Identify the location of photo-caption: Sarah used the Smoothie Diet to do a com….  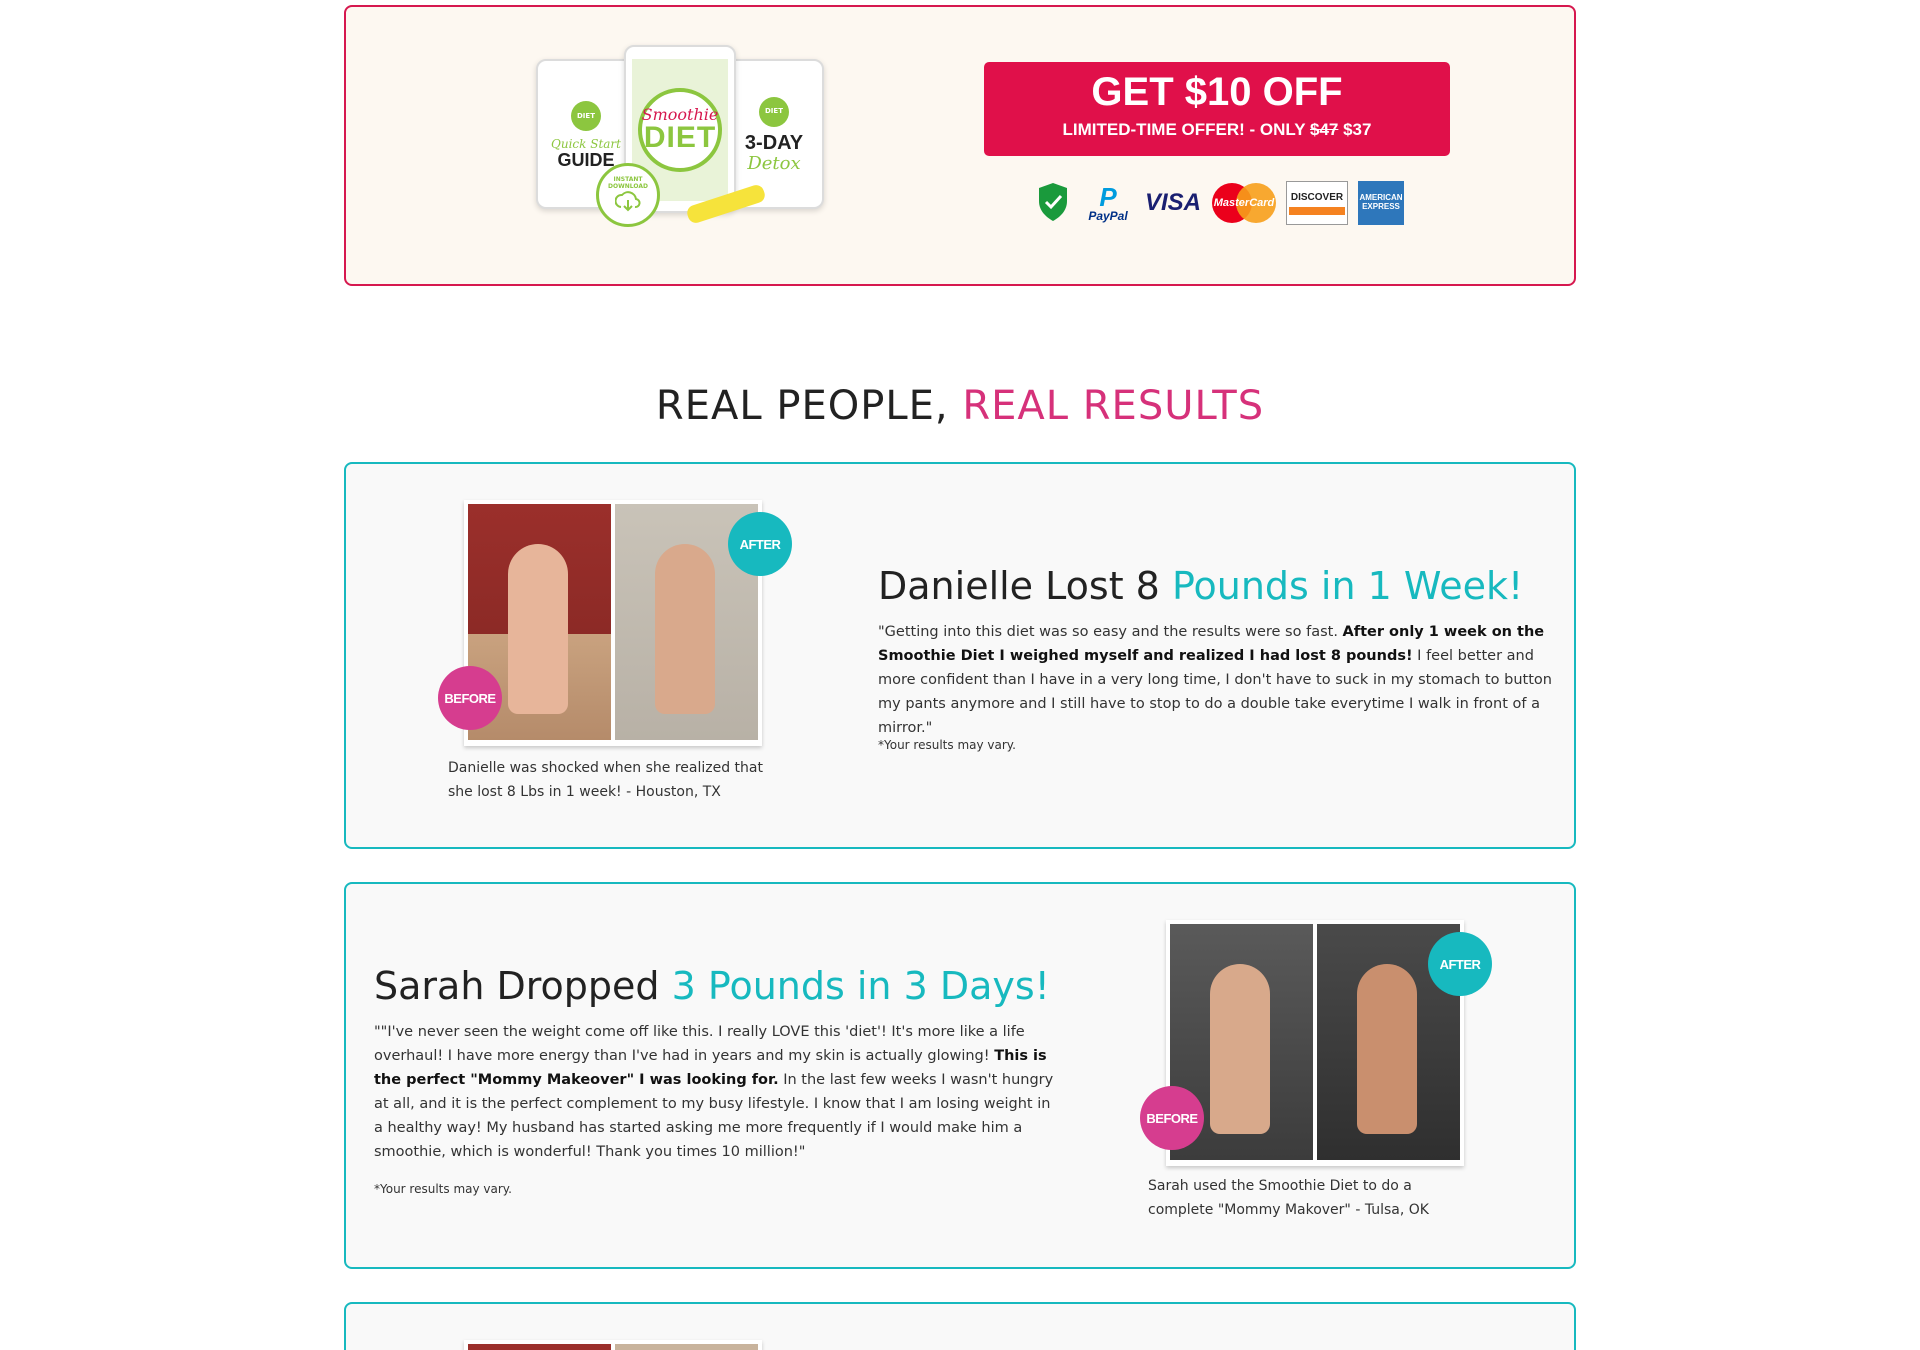
(1288, 1198).